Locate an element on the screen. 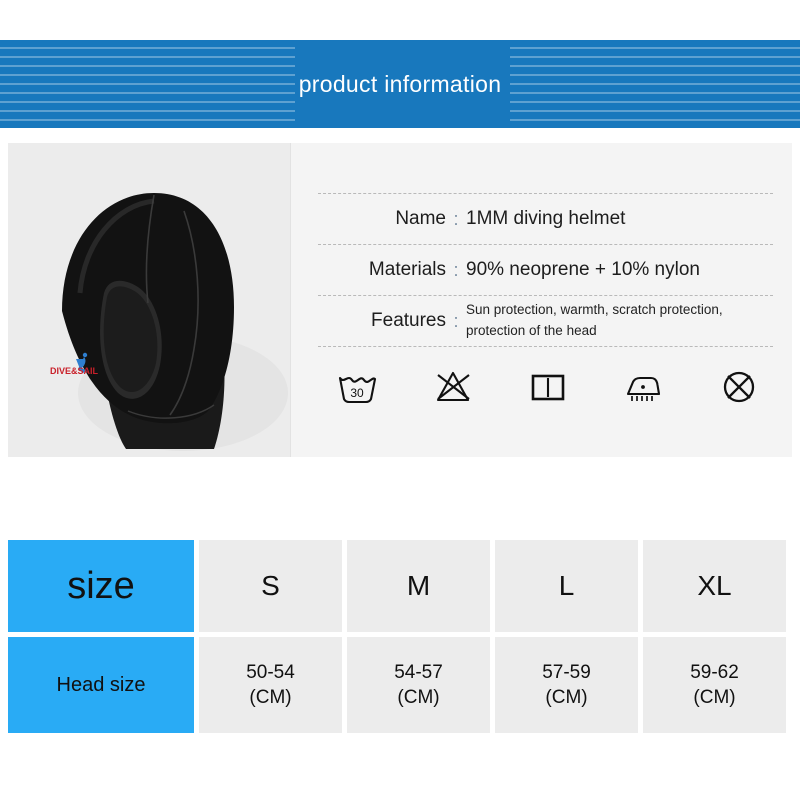 Image resolution: width=800 pixels, height=800 pixels. head-size-range-xl: 59-62 is located at coordinates (714, 672).